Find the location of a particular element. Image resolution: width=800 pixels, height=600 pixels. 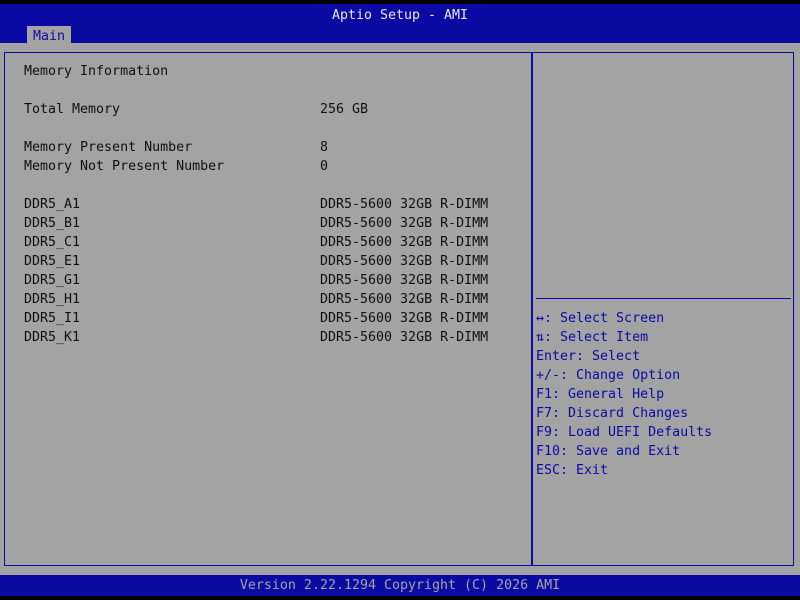

slot-label: DDR5_C1 is located at coordinates (52, 242).